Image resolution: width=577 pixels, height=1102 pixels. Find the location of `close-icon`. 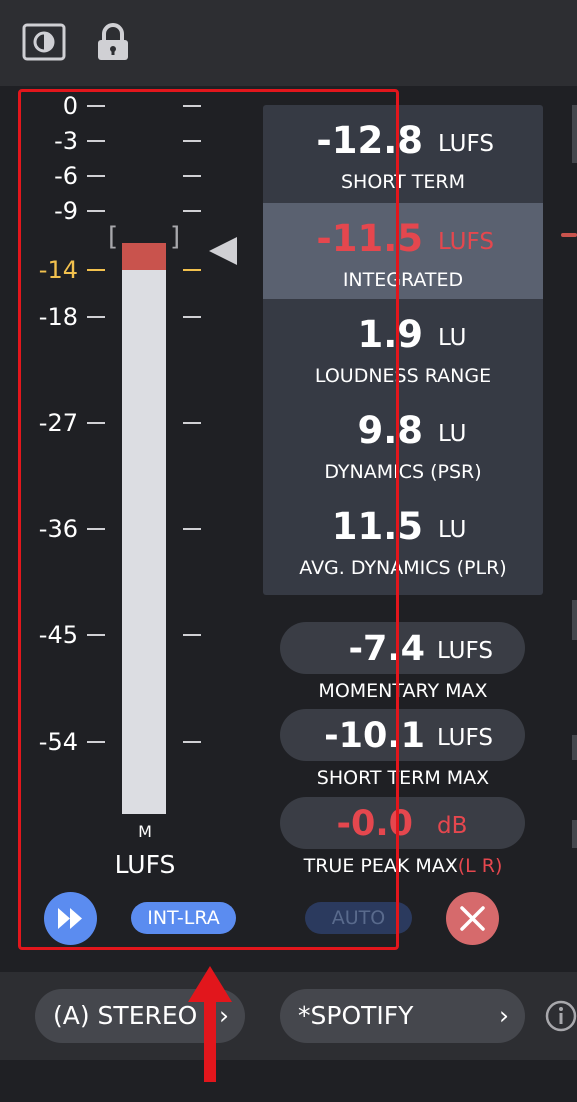

close-icon is located at coordinates (472, 918).